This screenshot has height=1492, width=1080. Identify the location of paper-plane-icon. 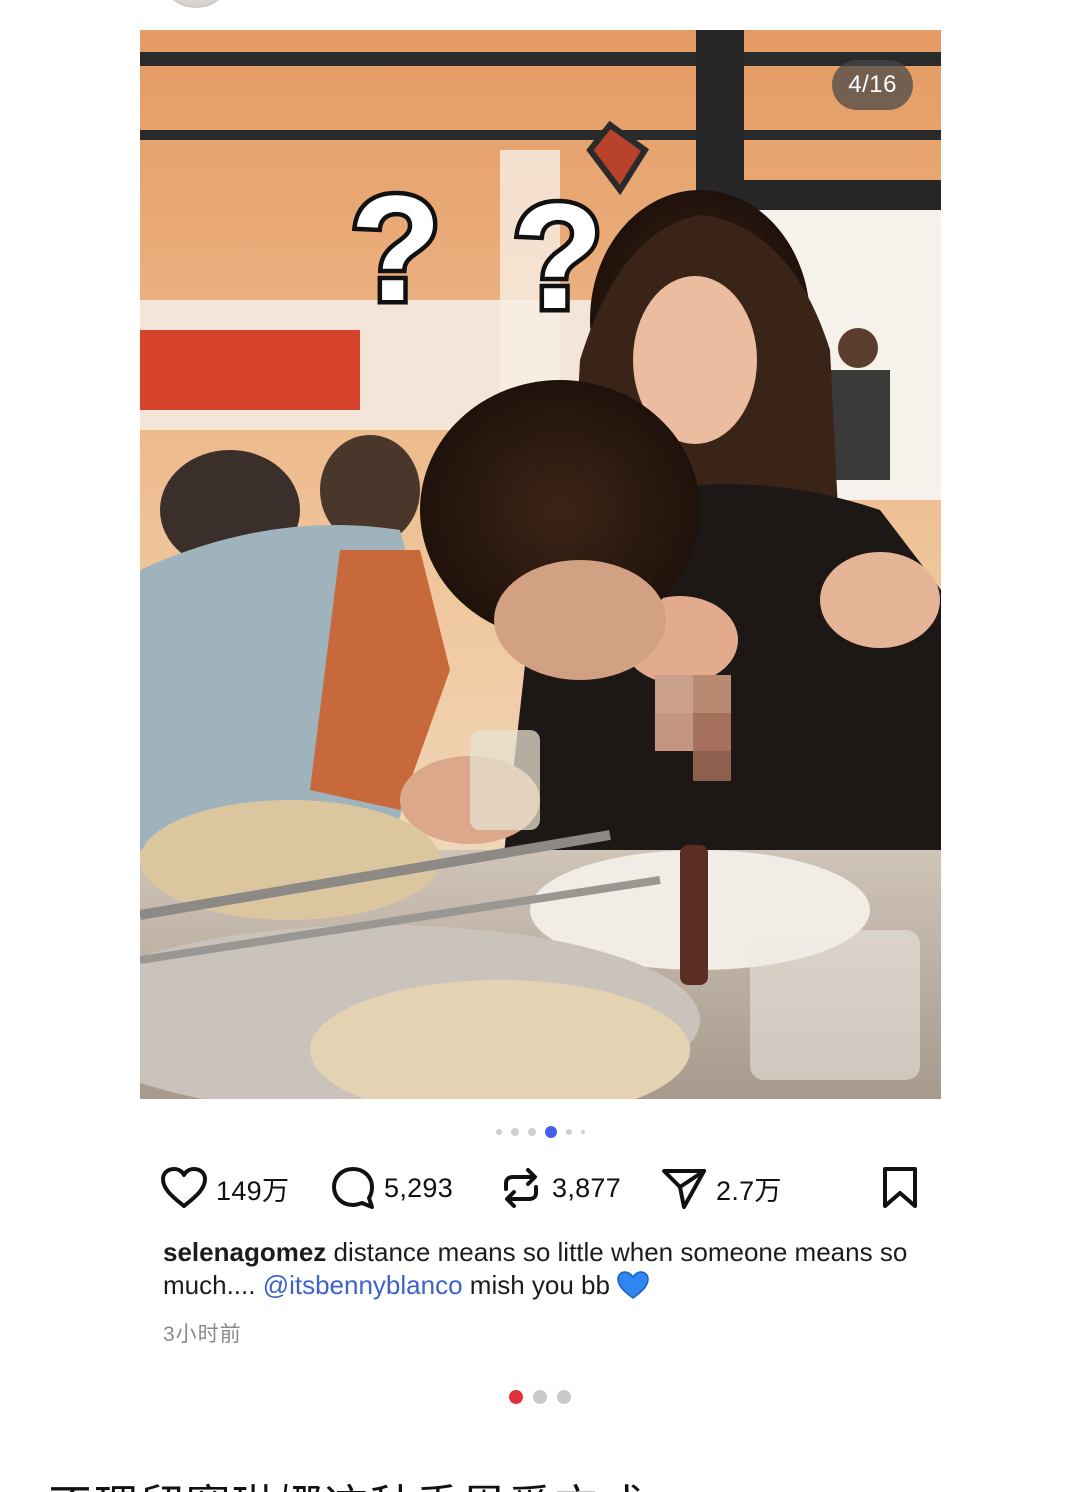
(684, 1189).